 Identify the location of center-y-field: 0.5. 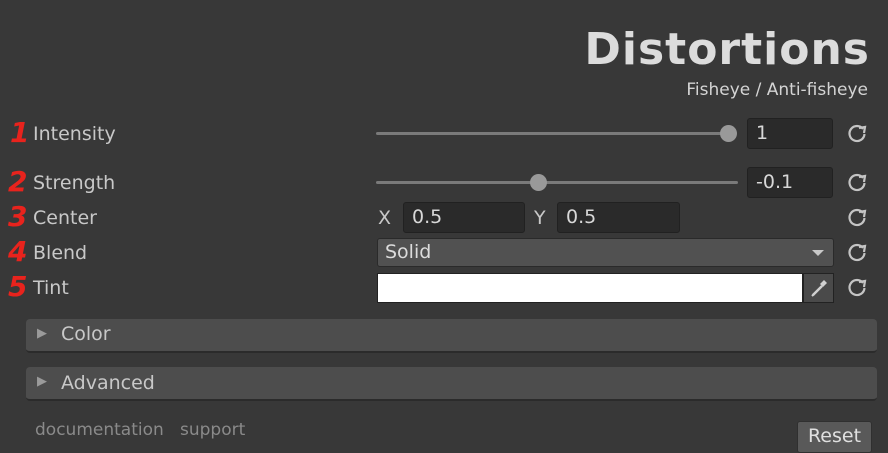
(618, 217).